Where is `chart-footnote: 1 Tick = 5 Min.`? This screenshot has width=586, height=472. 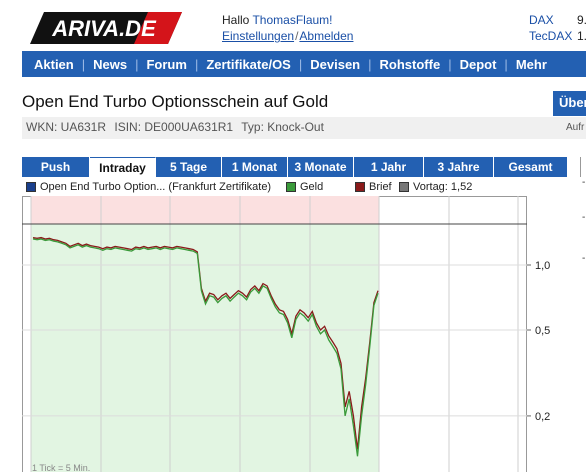 chart-footnote: 1 Tick = 5 Min. is located at coordinates (61, 467).